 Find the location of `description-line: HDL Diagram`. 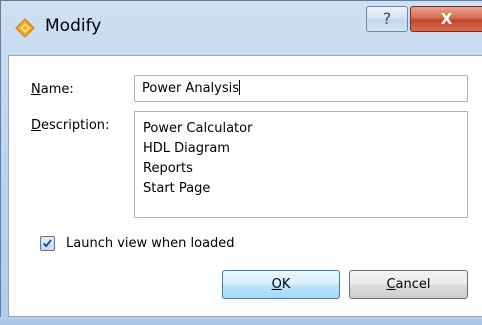

description-line: HDL Diagram is located at coordinates (186, 148).